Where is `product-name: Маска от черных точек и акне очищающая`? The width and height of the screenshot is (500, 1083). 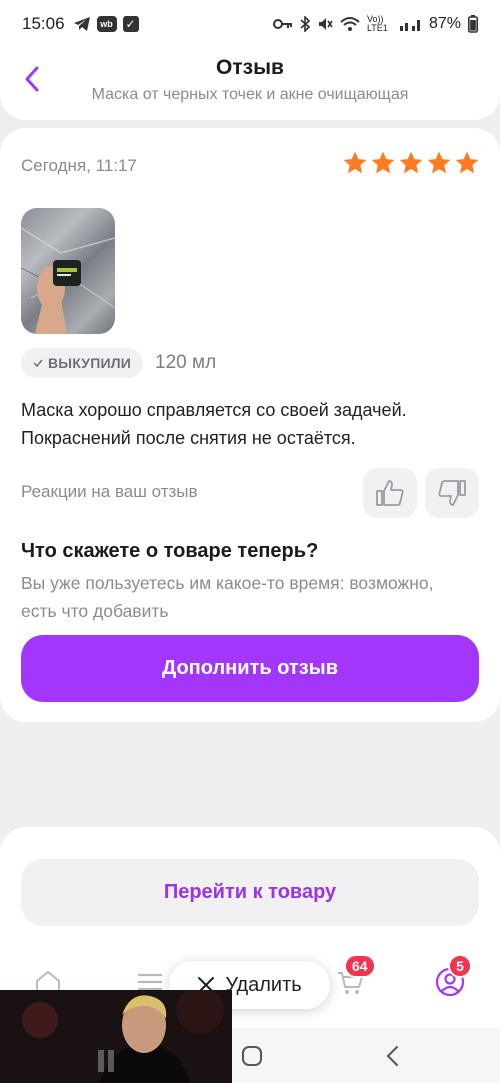 product-name: Маска от черных точек и акне очищающая is located at coordinates (250, 94).